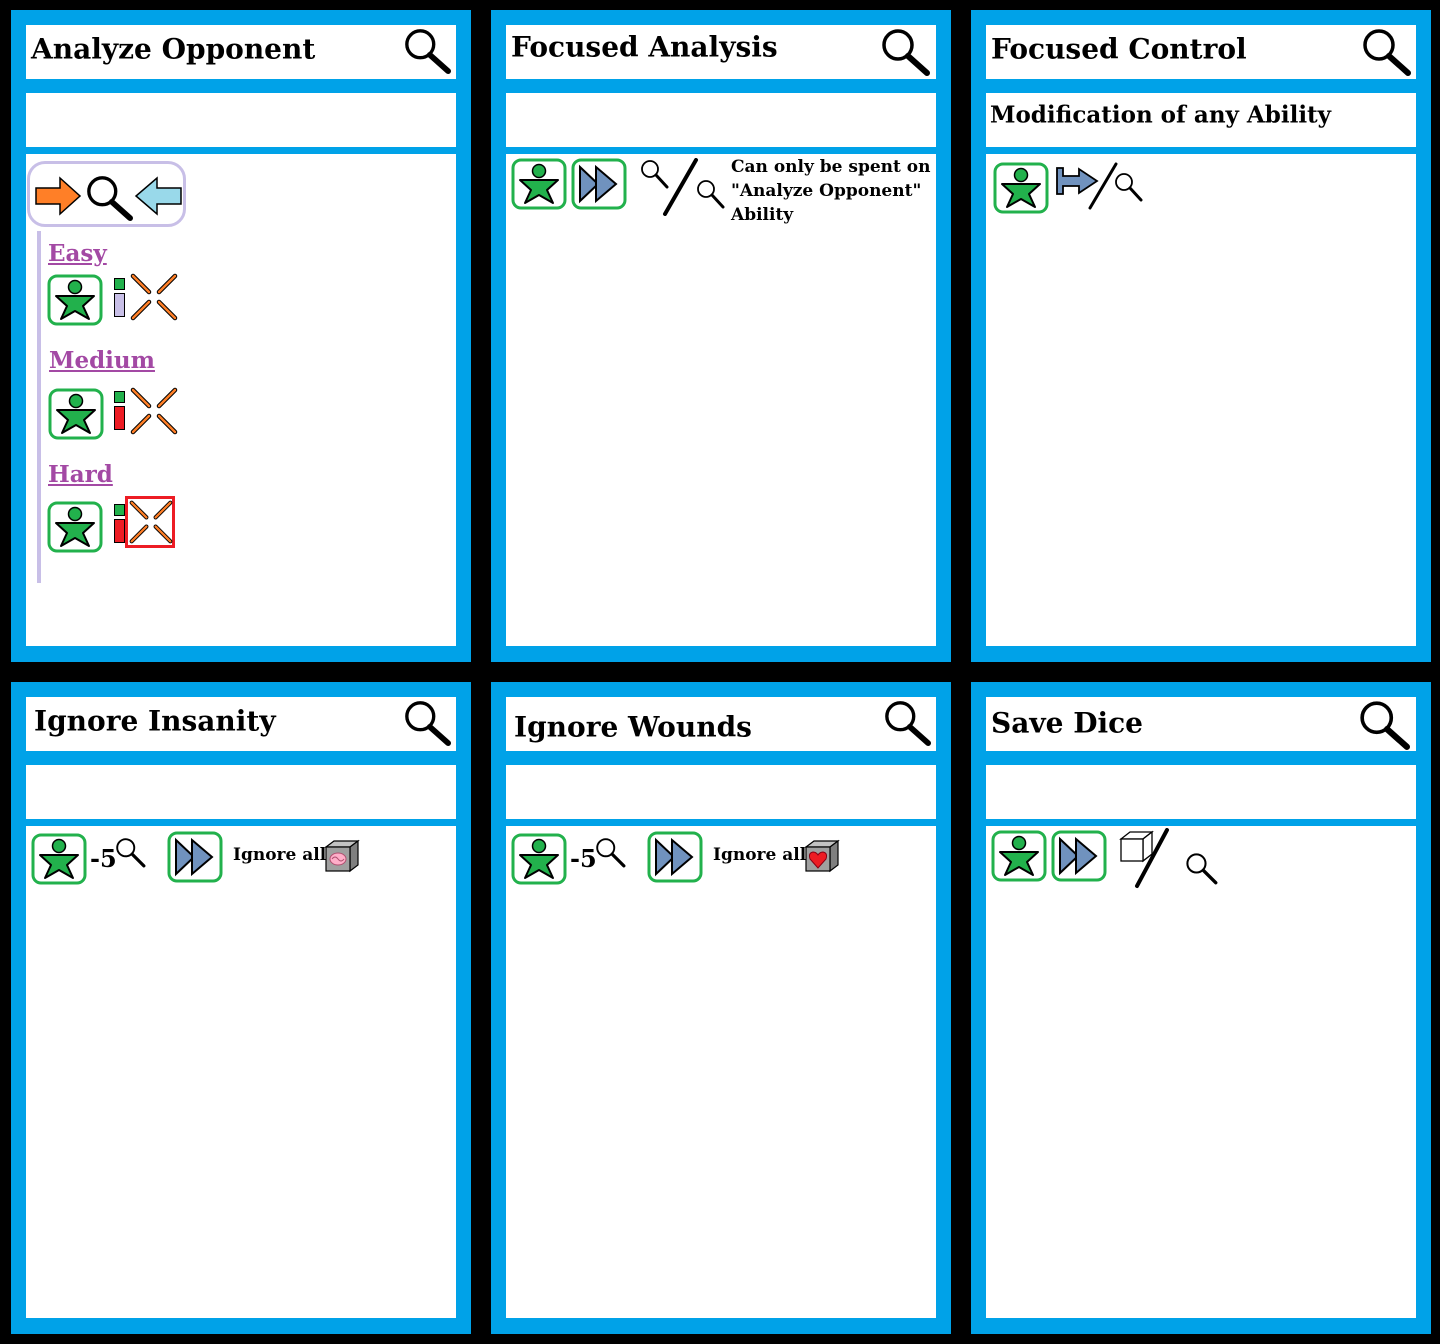 Image resolution: width=1440 pixels, height=1344 pixels. What do you see at coordinates (77, 253) in the screenshot?
I see `level-easy-label: Easy` at bounding box center [77, 253].